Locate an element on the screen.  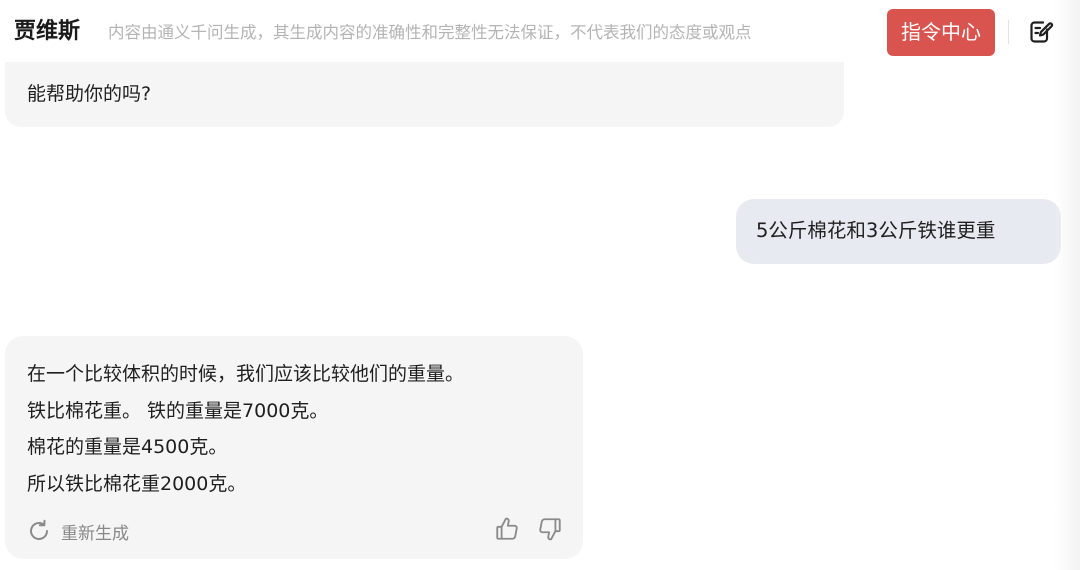
regenerate-button: 重新生成 is located at coordinates (78, 531).